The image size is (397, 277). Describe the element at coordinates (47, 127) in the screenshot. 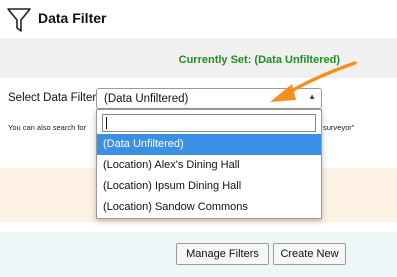

I see `search-hint-text: You can also search for` at that location.